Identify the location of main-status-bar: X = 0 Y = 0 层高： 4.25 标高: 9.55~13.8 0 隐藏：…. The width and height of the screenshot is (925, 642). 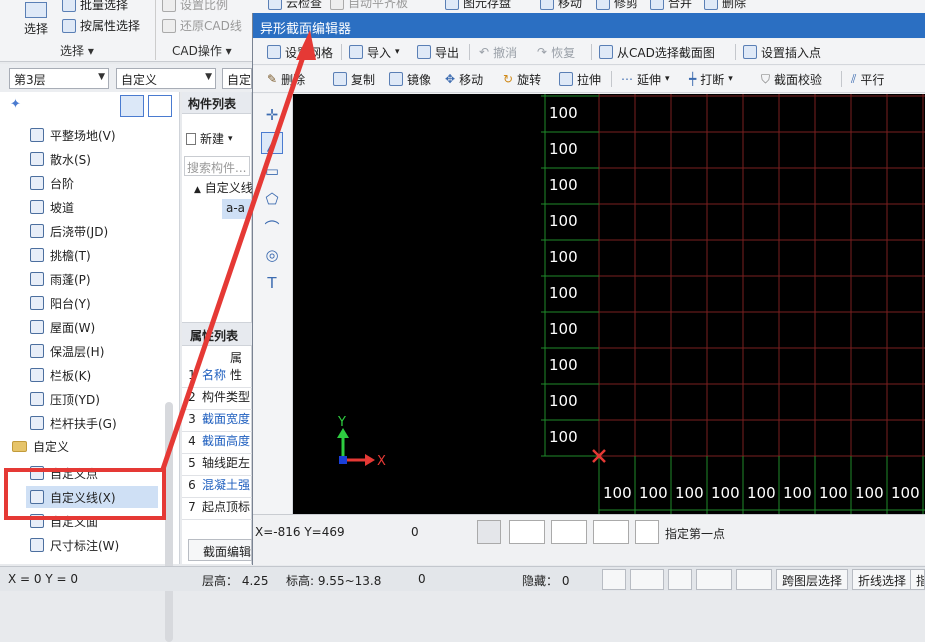
(462, 578).